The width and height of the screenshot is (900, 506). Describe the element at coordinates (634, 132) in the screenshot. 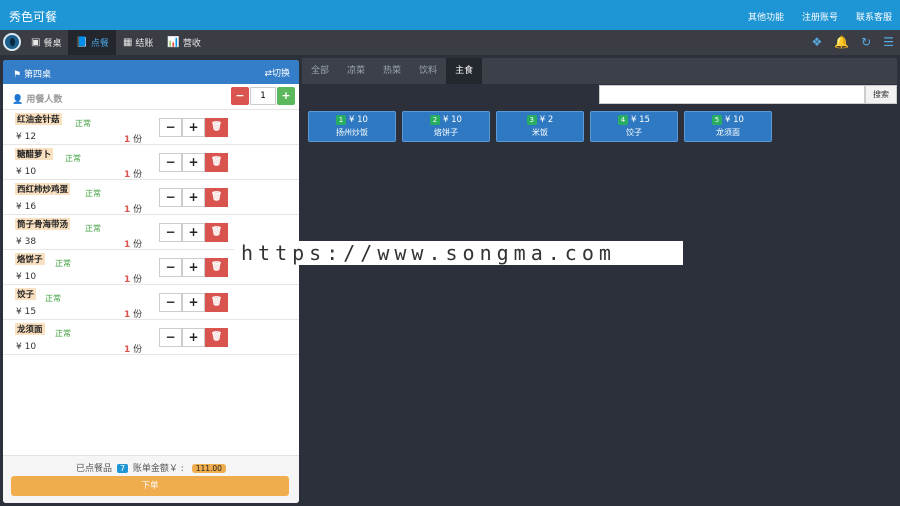

I see `dish-name: 饺子` at that location.